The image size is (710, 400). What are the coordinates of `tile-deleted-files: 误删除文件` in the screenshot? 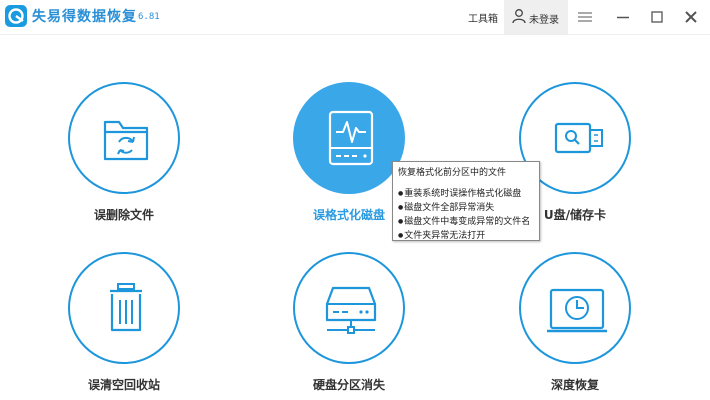 It's located at (126, 162).